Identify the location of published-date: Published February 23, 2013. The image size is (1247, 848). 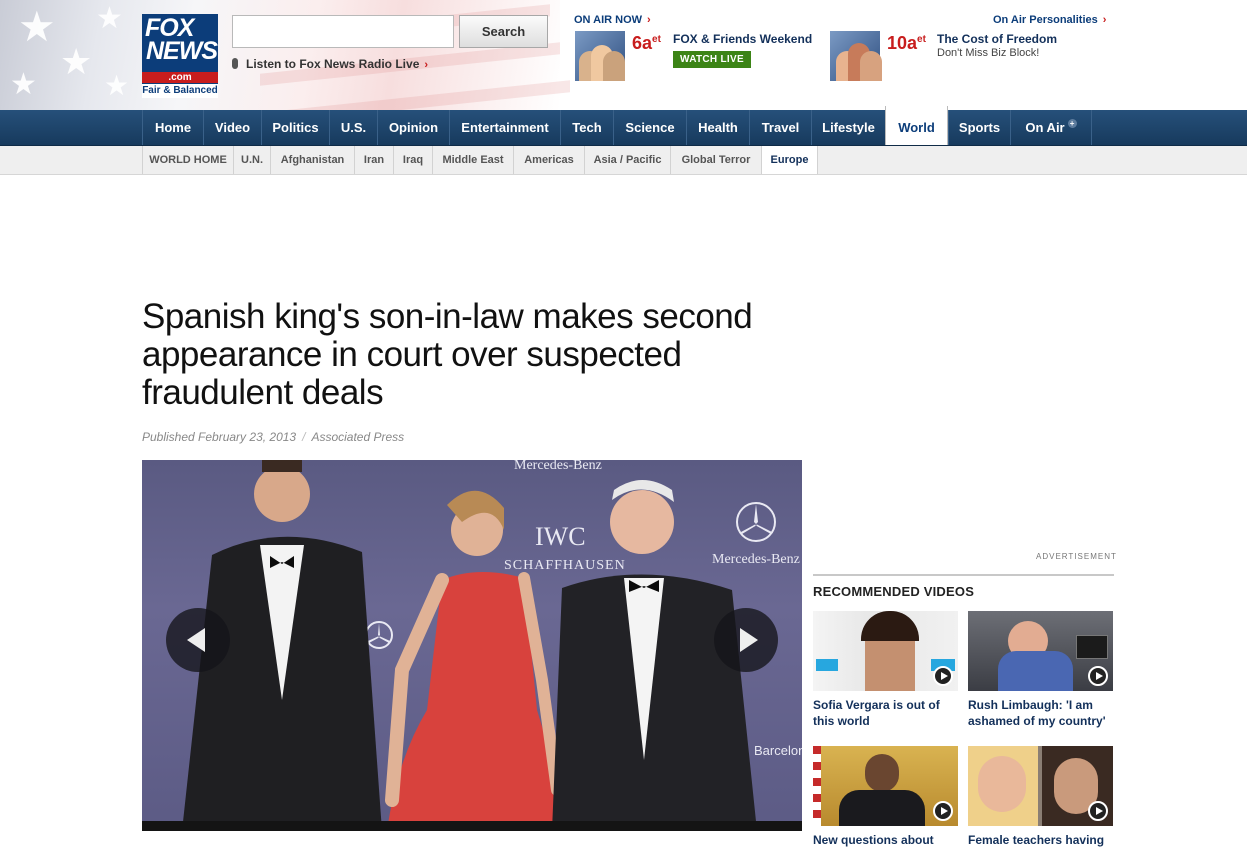
(219, 437).